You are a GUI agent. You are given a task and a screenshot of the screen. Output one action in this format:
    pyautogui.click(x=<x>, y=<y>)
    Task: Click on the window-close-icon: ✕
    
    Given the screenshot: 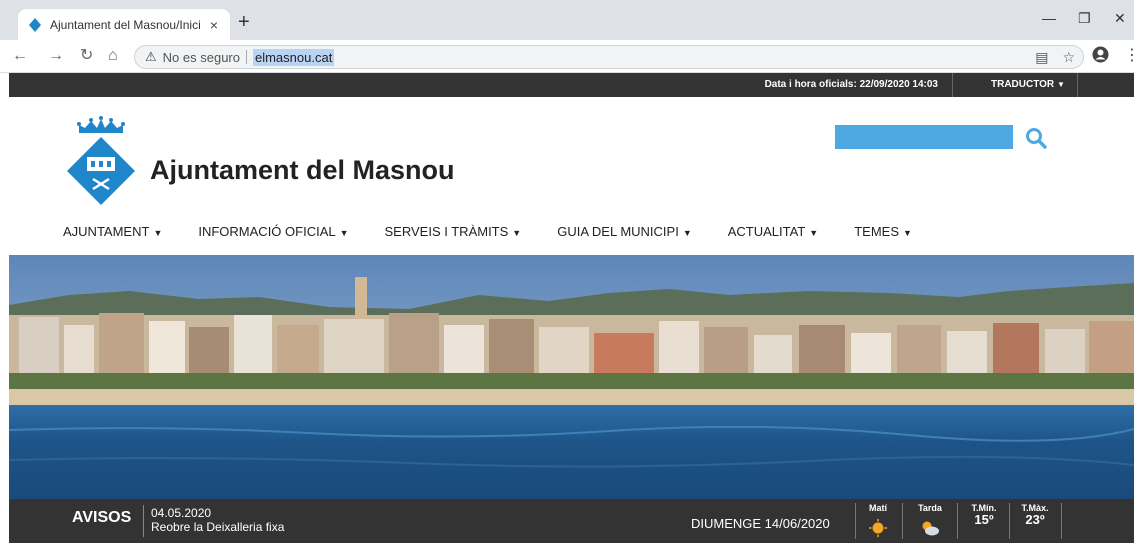 What is the action you would take?
    pyautogui.click(x=1120, y=18)
    